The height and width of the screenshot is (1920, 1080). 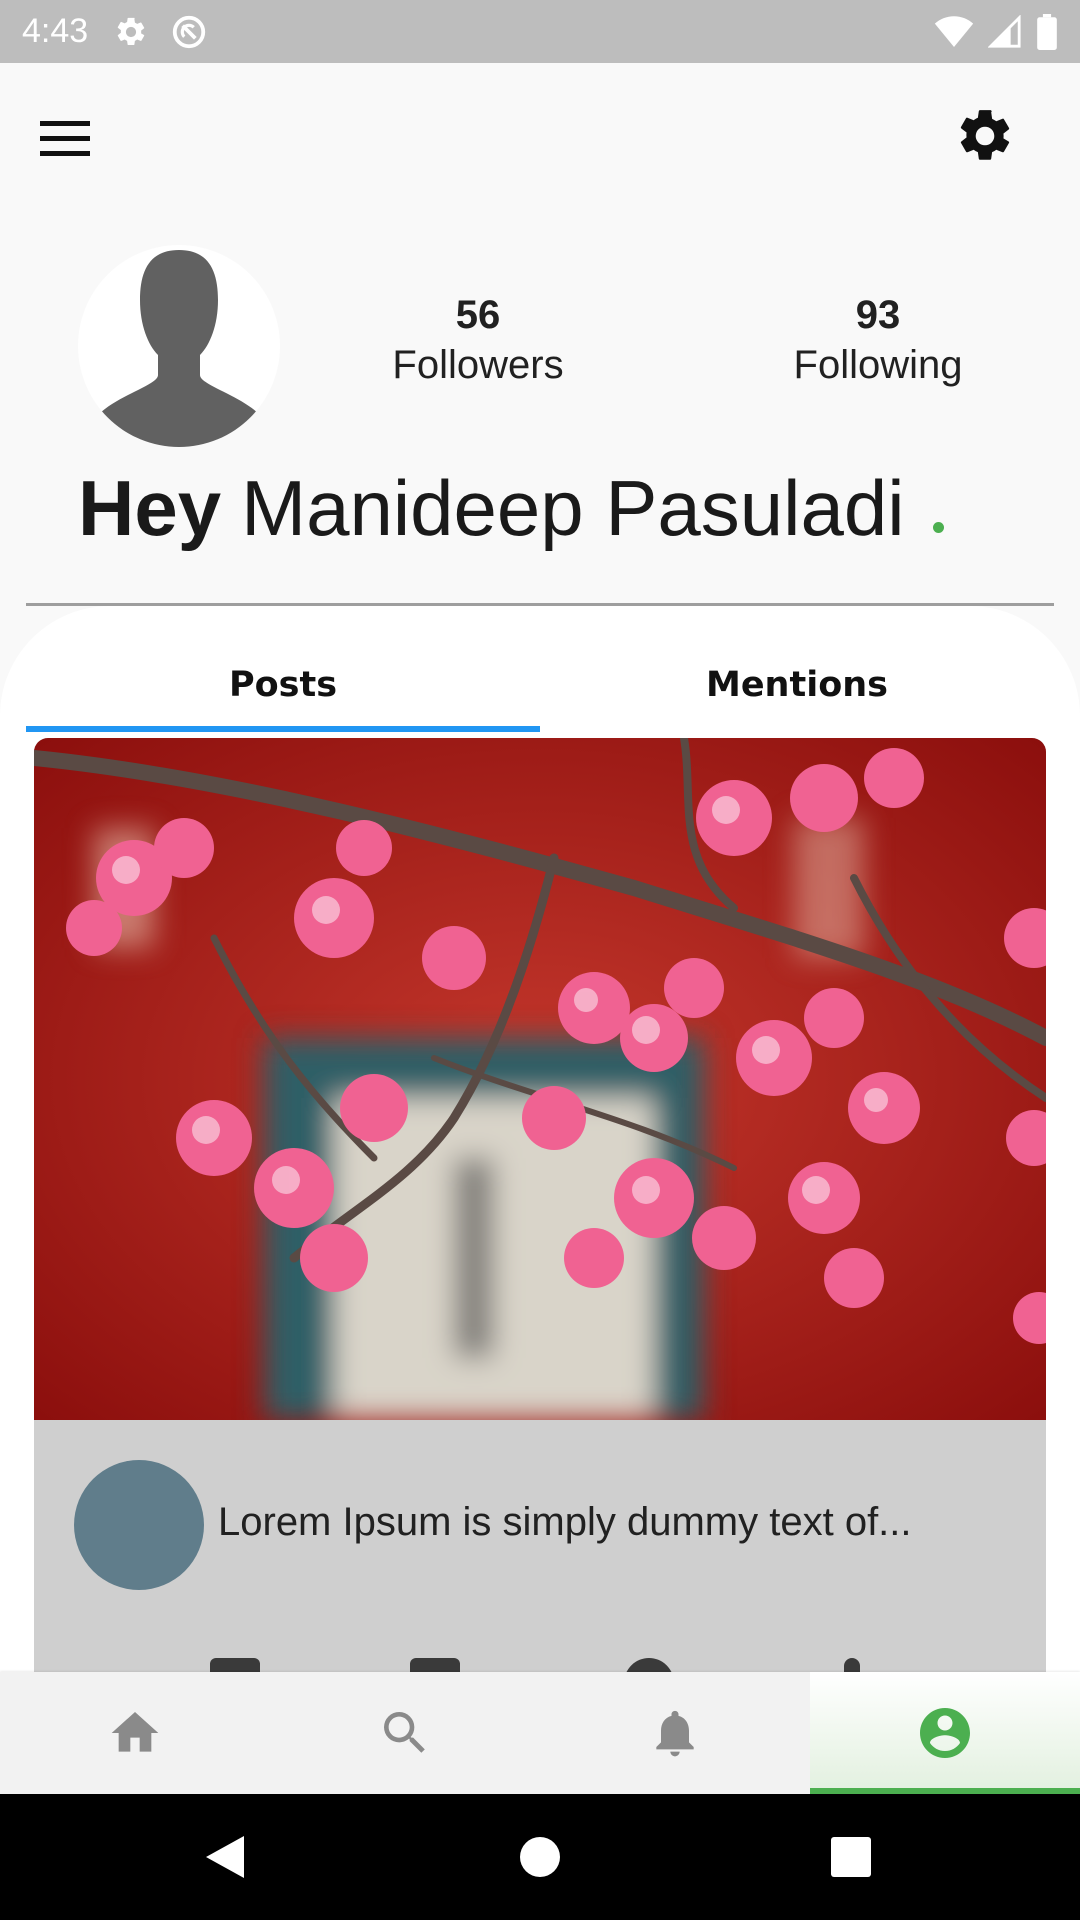 I want to click on following-count: 93, so click(x=878, y=315).